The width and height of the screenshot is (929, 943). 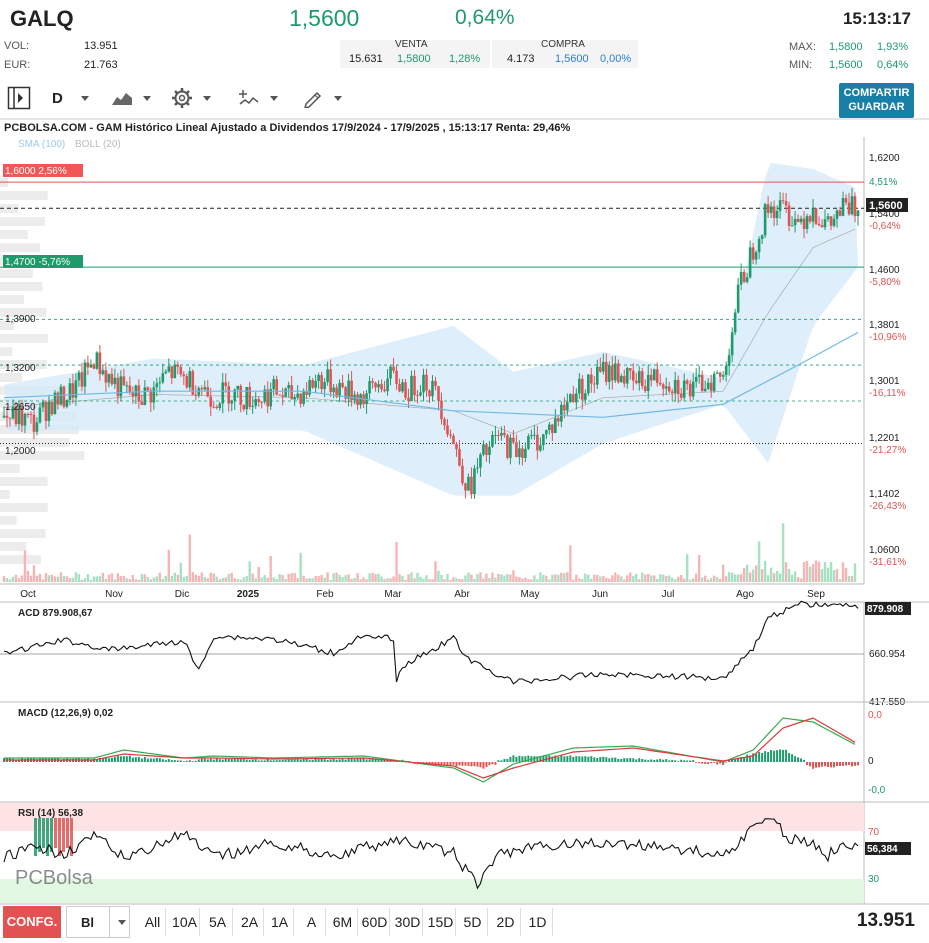 I want to click on gear-icon, so click(x=182, y=98).